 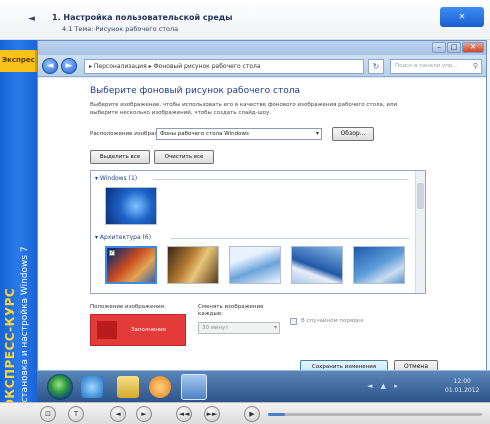 I want to click on interval-value: 30 минут, so click(x=215, y=328).